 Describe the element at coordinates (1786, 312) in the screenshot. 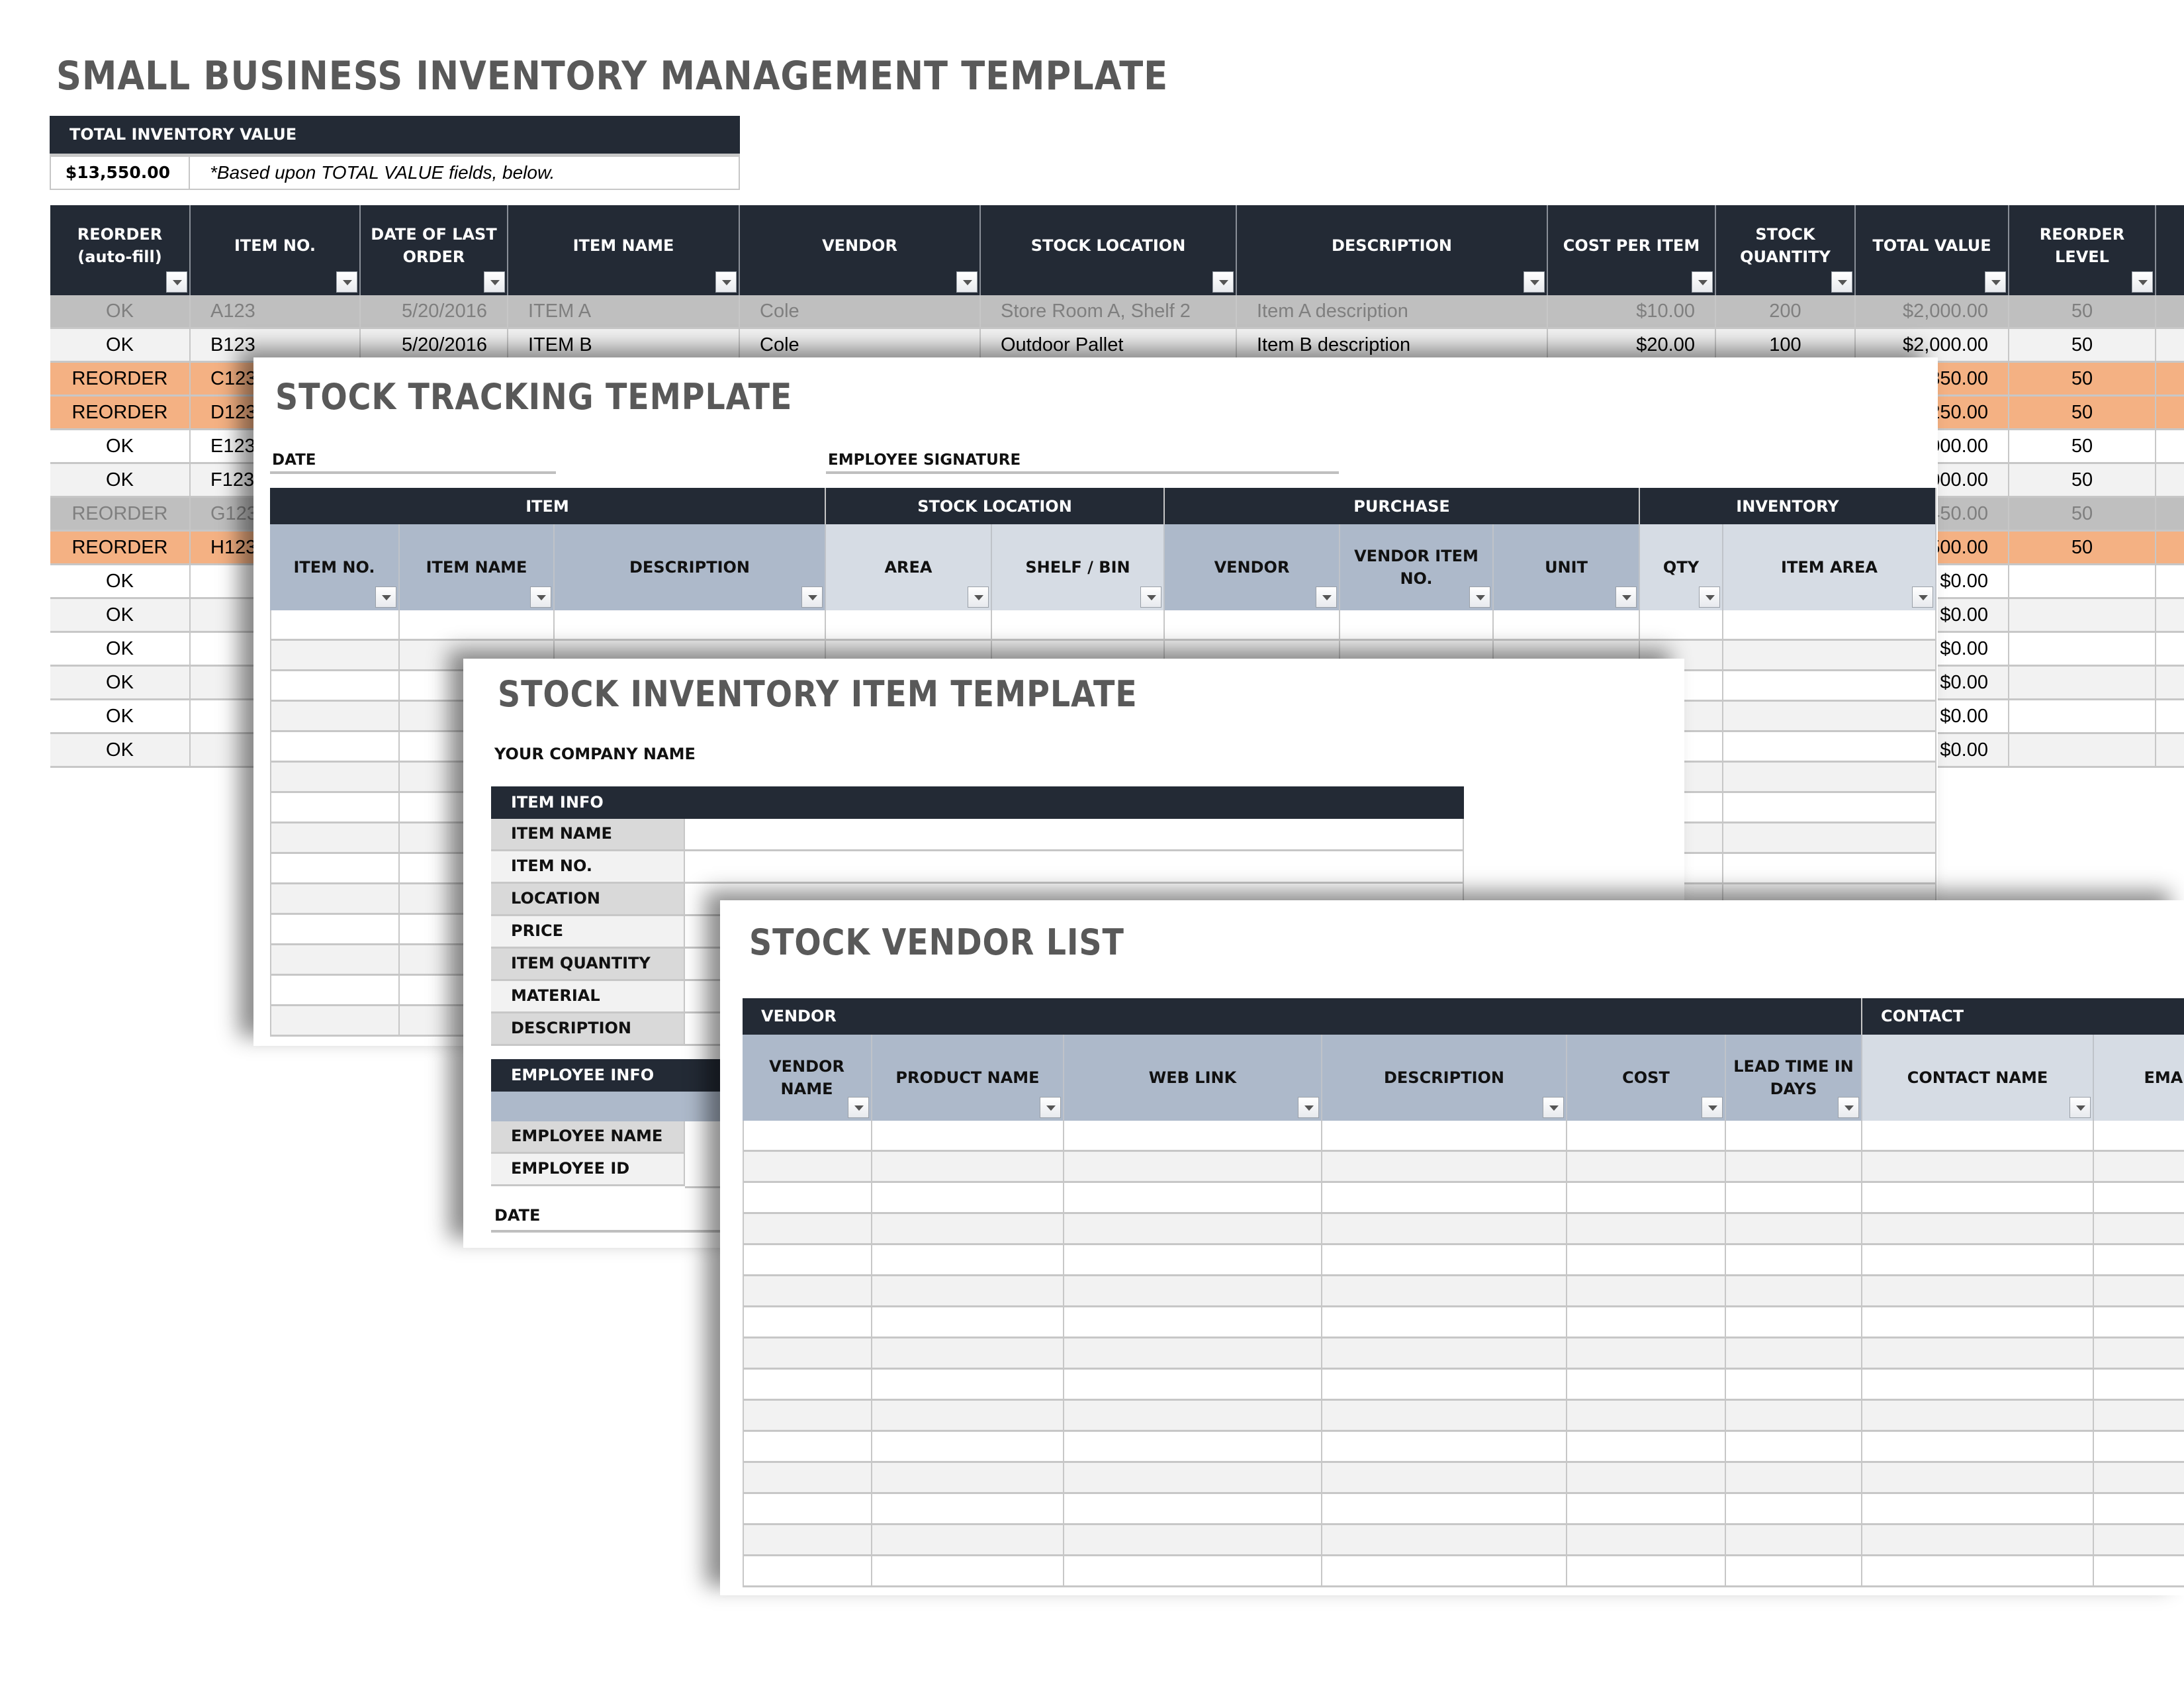

I see `table-cell-qty: 200` at that location.